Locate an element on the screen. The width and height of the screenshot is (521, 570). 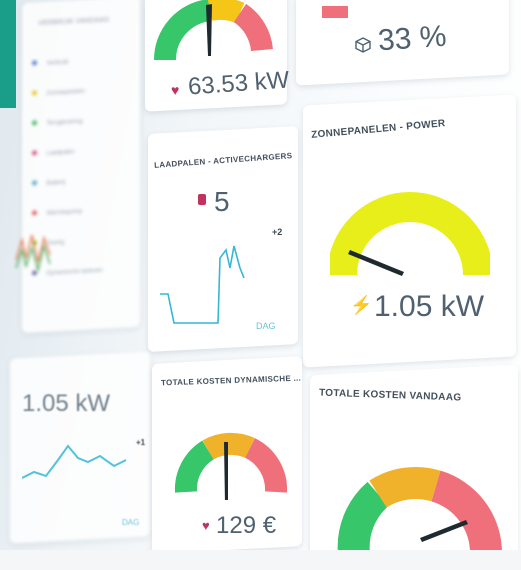
dynamische-gauge is located at coordinates (231, 466).